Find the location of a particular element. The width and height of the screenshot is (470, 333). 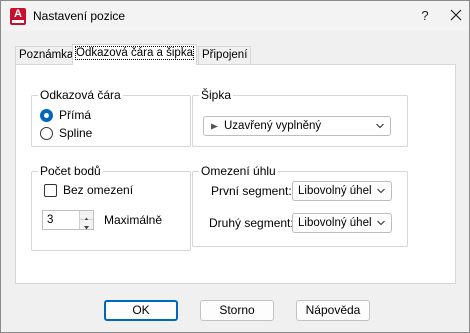

tab-odkazova-cara-label: Odkazová čára a šipka is located at coordinates (134, 53).